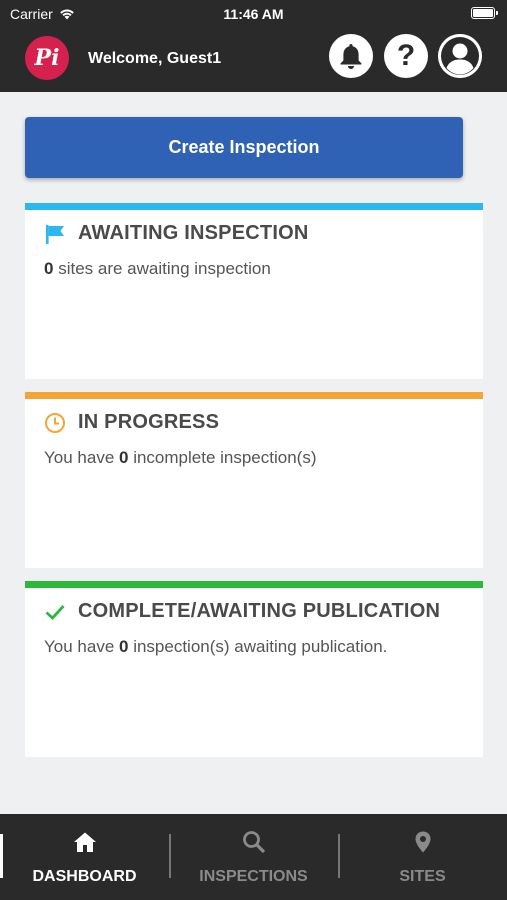 This screenshot has height=900, width=507. I want to click on nav-dashboard: DASHBOARD, so click(84, 857).